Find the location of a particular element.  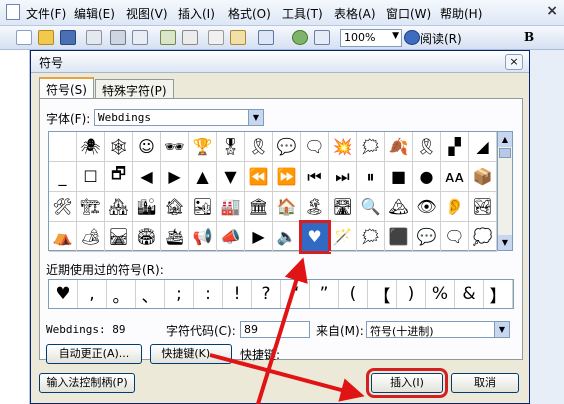

symbol-cell: ☺ is located at coordinates (147, 147).